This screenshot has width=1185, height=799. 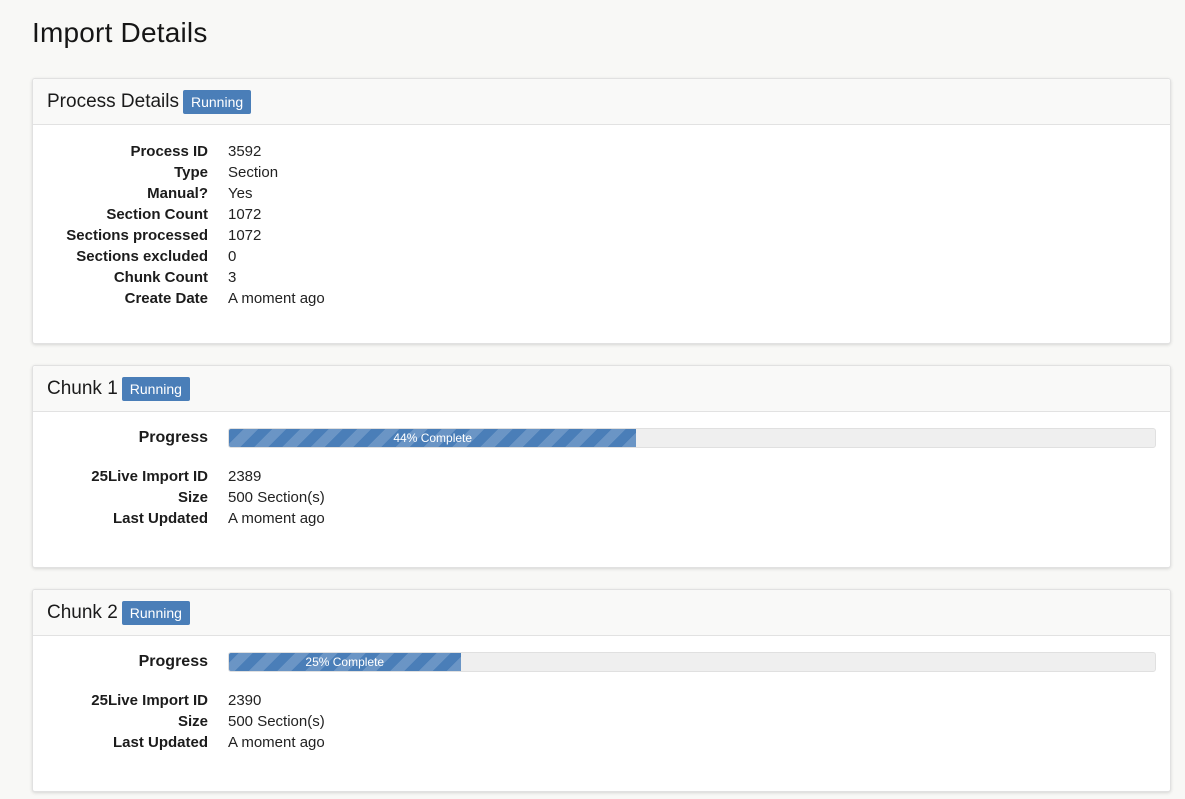 I want to click on progress-row: Progress 25% Complete, so click(x=594, y=662).